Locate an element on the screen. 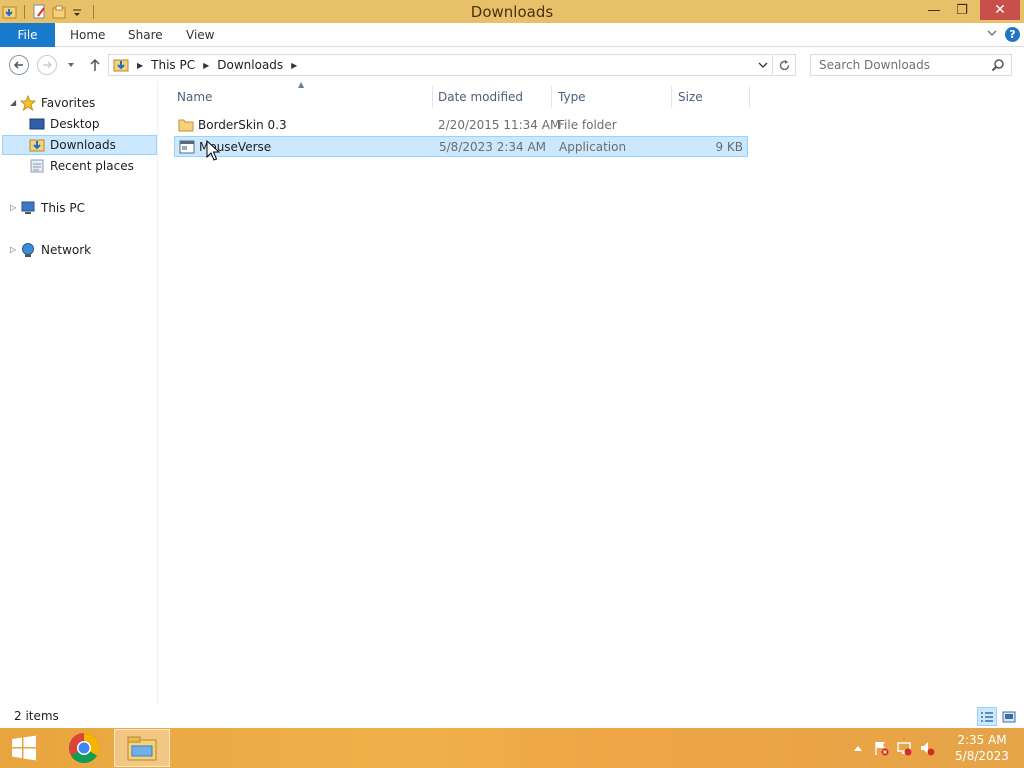 The height and width of the screenshot is (768, 1024). status-bar: 2 items is located at coordinates (512, 716).